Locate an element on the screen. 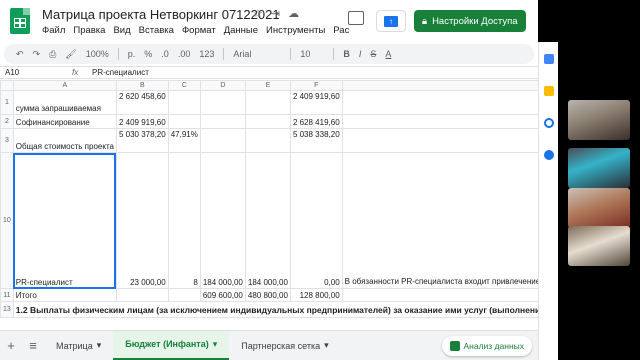  menu-data: Данные is located at coordinates (241, 30).